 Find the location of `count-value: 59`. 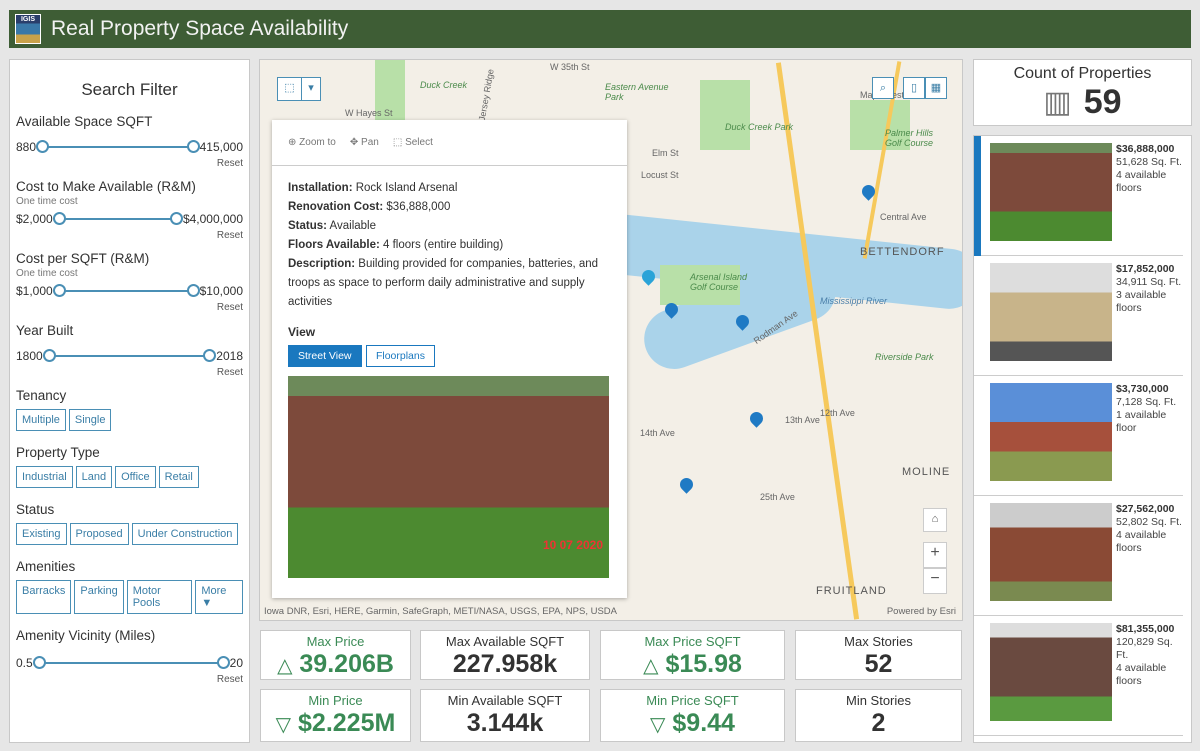

count-value: 59 is located at coordinates (1102, 102).